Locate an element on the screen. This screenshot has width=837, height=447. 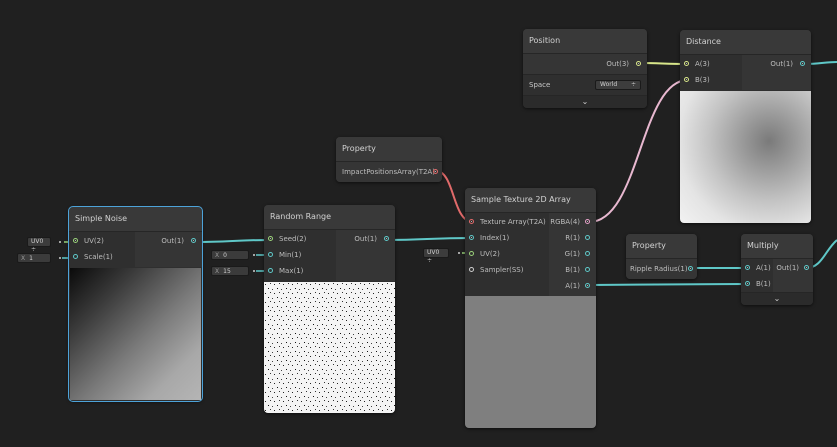
output-port-r: R(1) is located at coordinates (570, 238).